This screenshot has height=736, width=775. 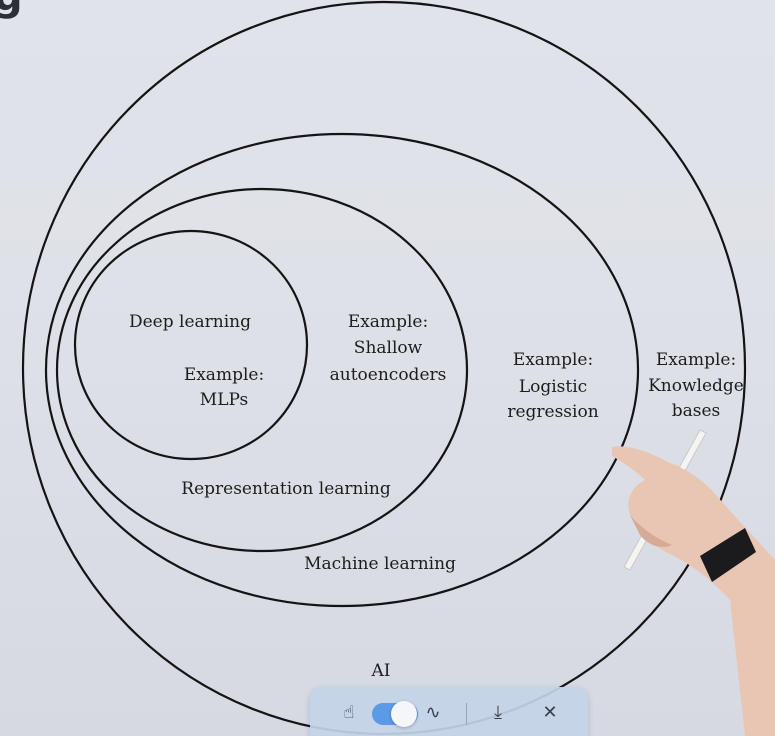 I want to click on deep-learning-example-heading: Example:, so click(x=224, y=375).